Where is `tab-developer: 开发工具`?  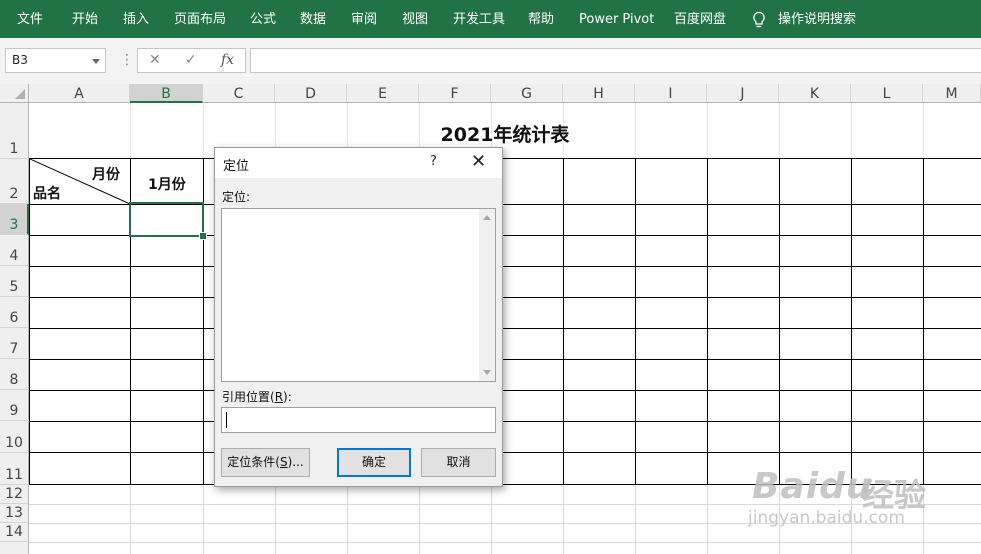
tab-developer: 开发工具 is located at coordinates (479, 19).